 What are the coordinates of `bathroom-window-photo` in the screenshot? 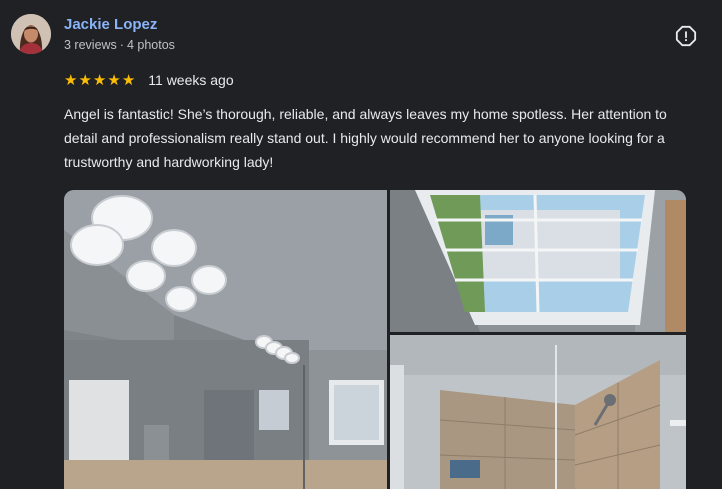 It's located at (538, 261).